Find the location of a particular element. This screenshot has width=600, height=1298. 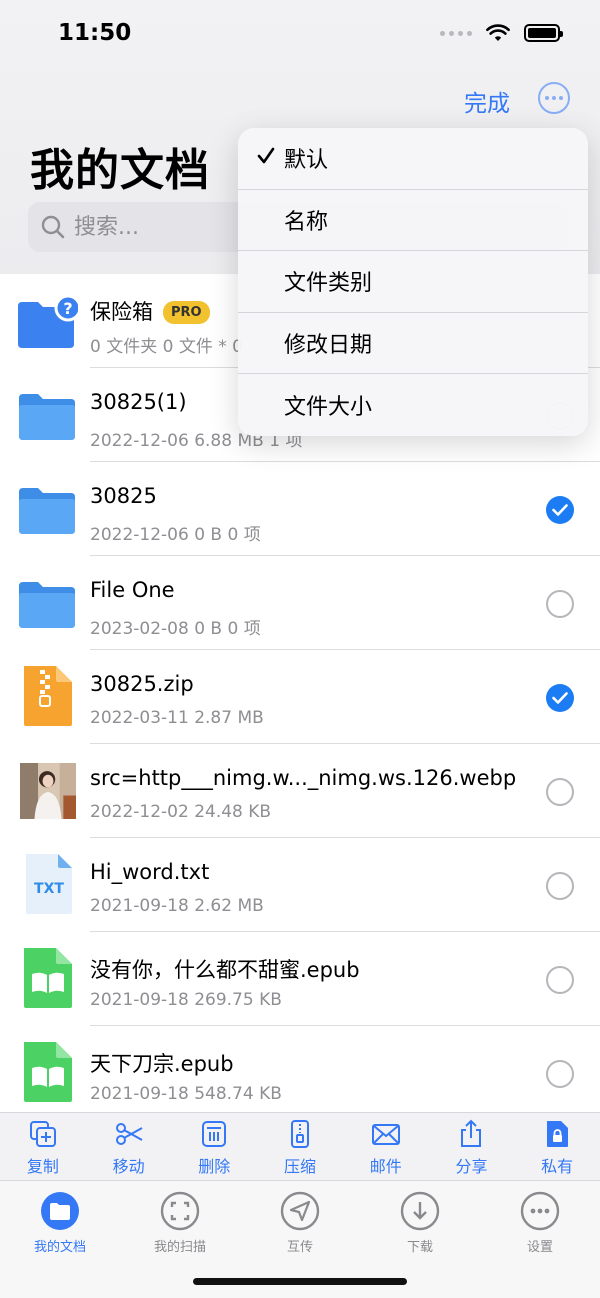

move-label: 移动 is located at coordinates (128, 1166).